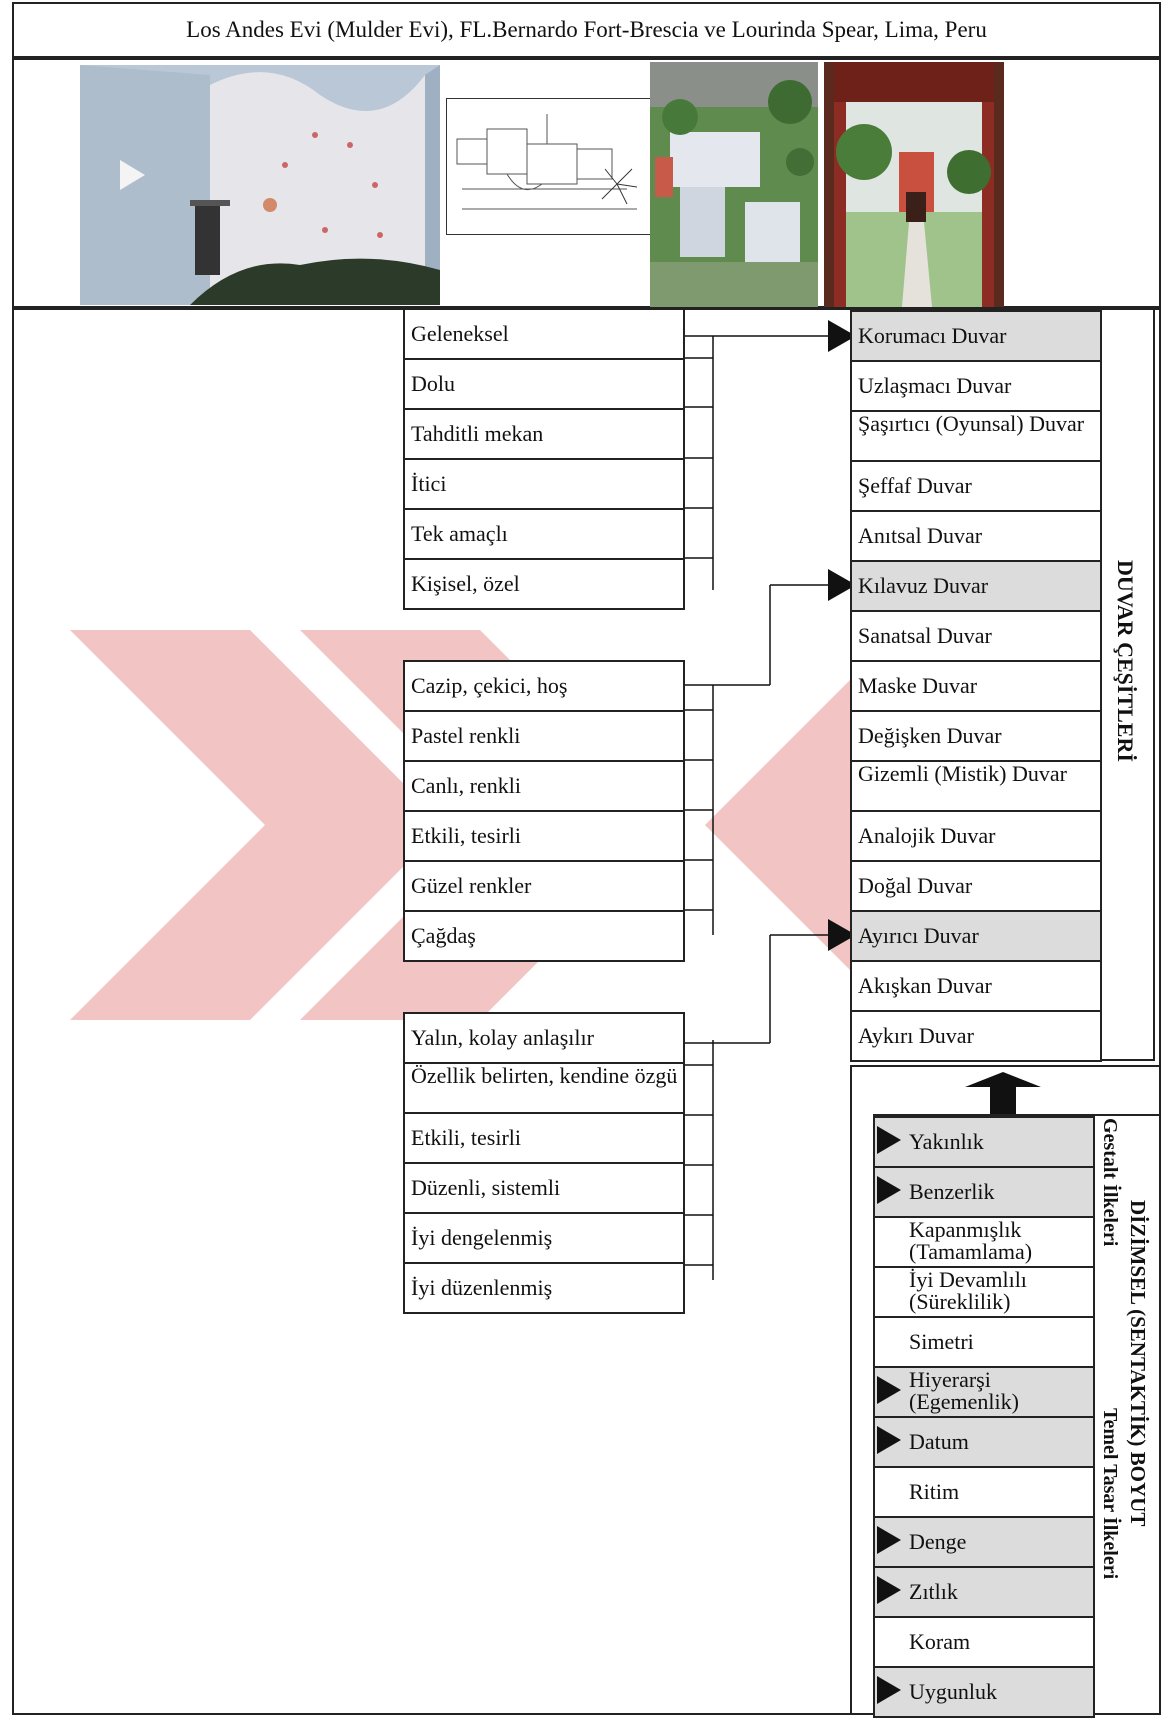 The width and height of the screenshot is (1161, 1718). I want to click on design-principles-label: Temel Tasar İlkeleri, so click(1110, 1494).